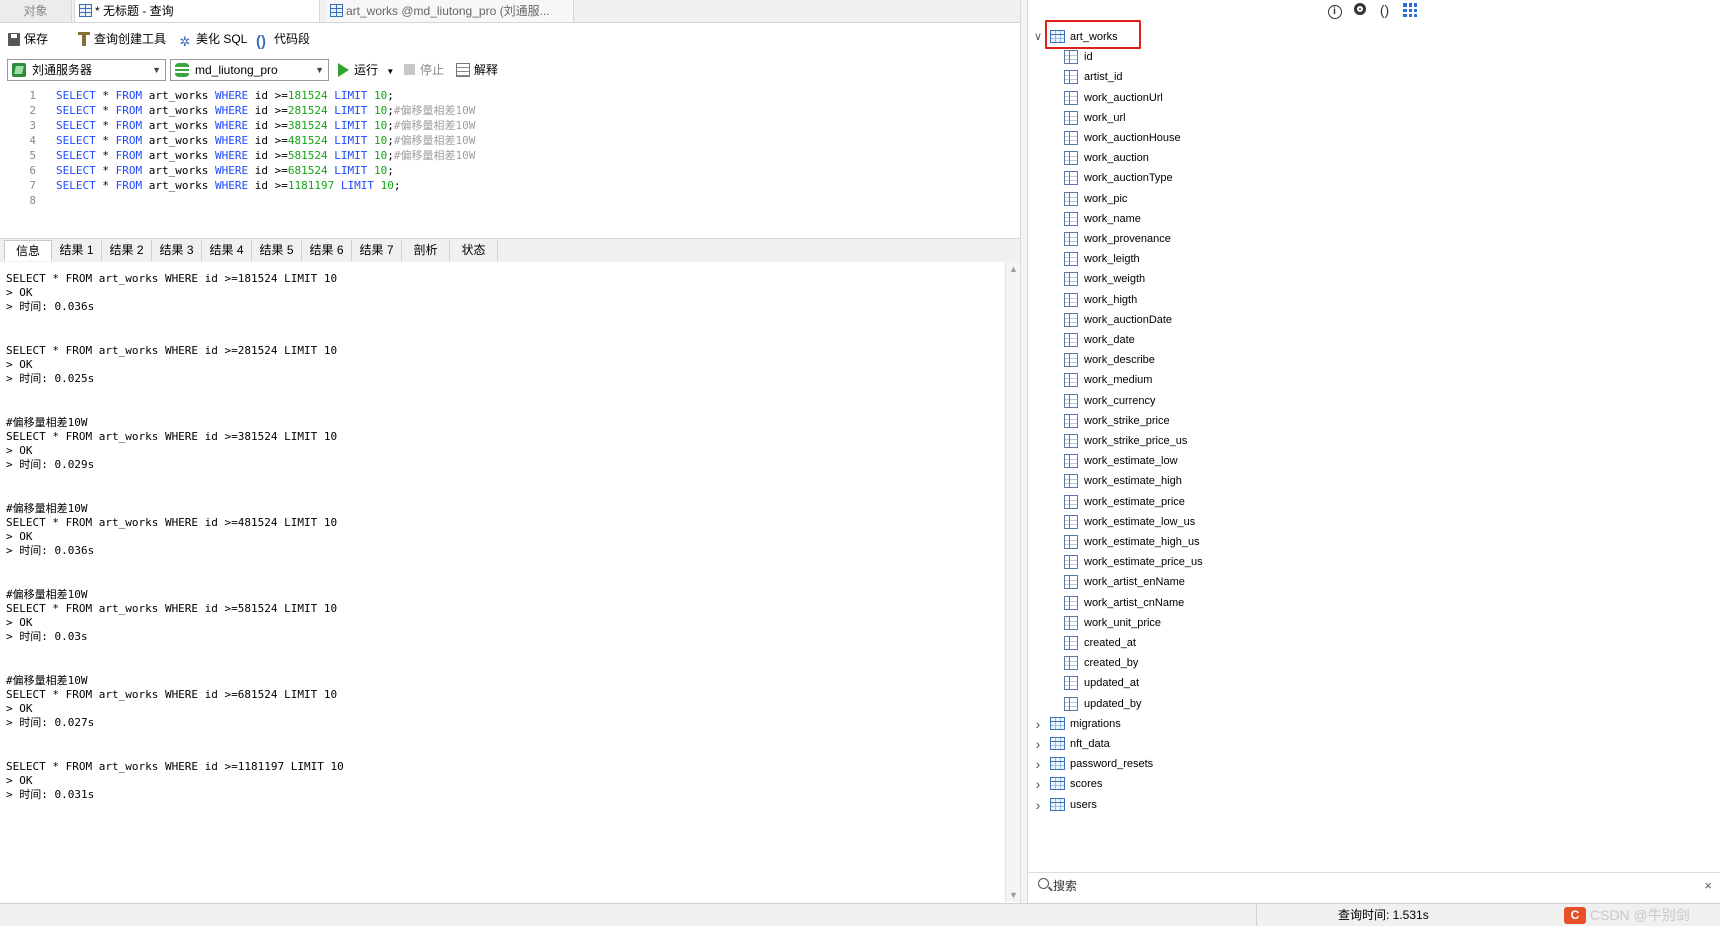 The height and width of the screenshot is (926, 1720). I want to click on tree-column-item: work_pic, so click(1368, 199).